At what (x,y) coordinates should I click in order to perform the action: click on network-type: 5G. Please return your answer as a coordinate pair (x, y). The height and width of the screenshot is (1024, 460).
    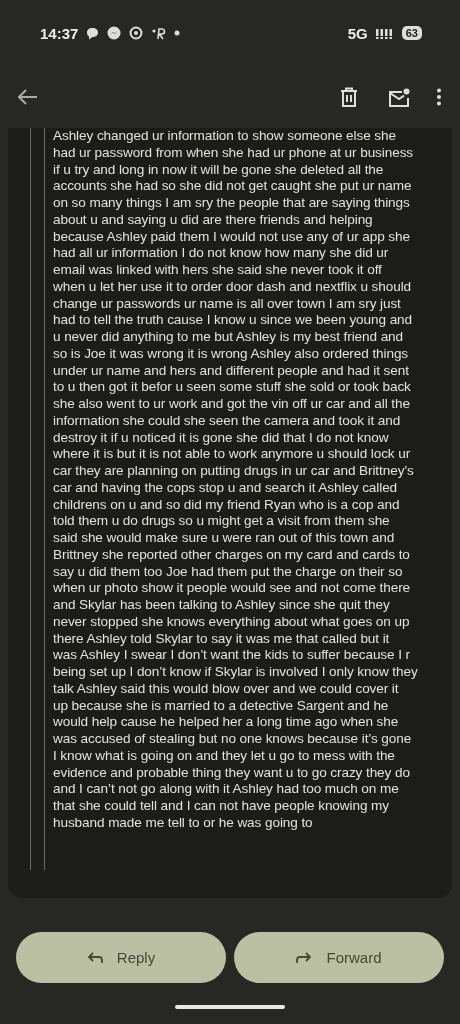
    Looking at the image, I should click on (357, 33).